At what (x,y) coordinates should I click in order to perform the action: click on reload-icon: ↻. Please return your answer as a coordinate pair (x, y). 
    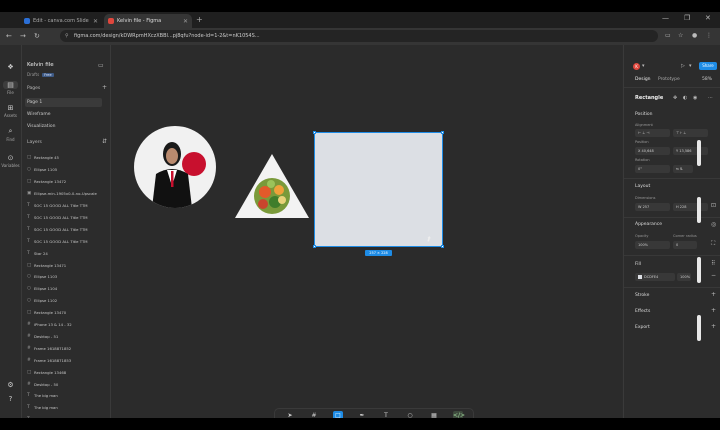
    Looking at the image, I should click on (37, 36).